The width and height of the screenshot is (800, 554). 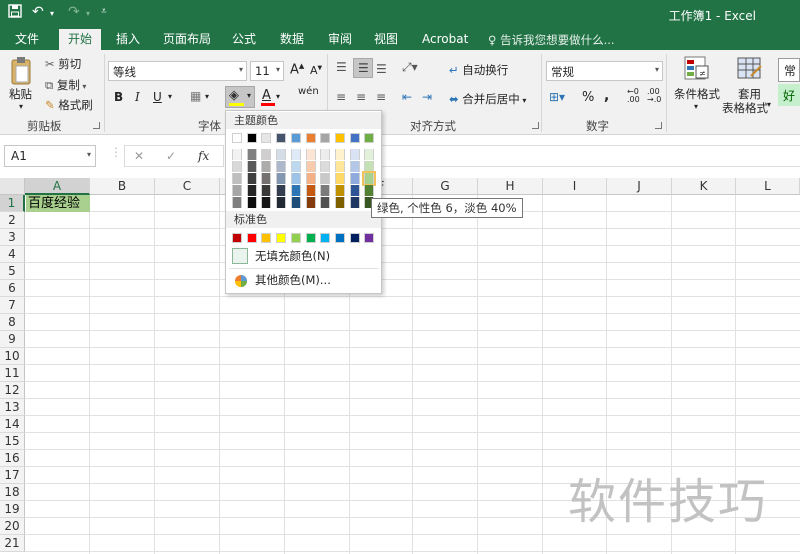 I want to click on column-header-j: J, so click(x=639, y=186).